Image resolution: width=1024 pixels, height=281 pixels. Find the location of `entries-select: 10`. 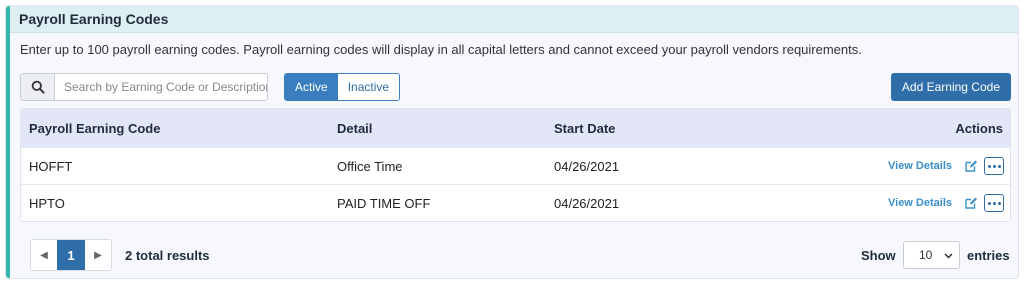

entries-select: 10 is located at coordinates (931, 255).